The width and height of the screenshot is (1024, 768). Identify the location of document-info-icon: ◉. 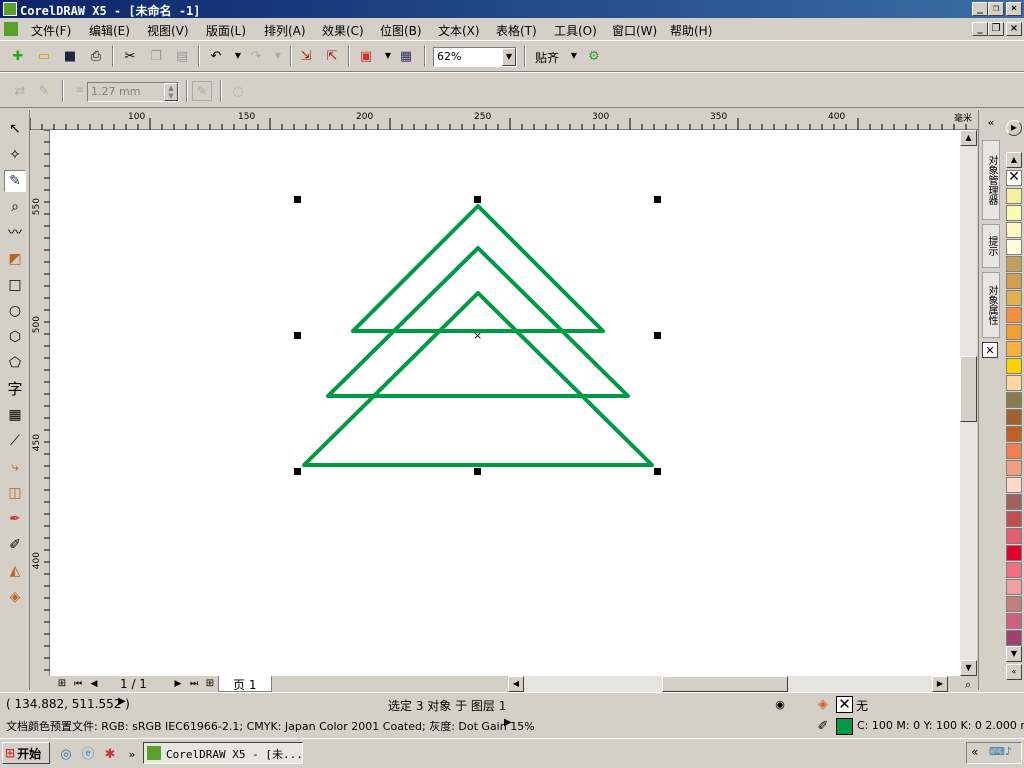
(780, 704).